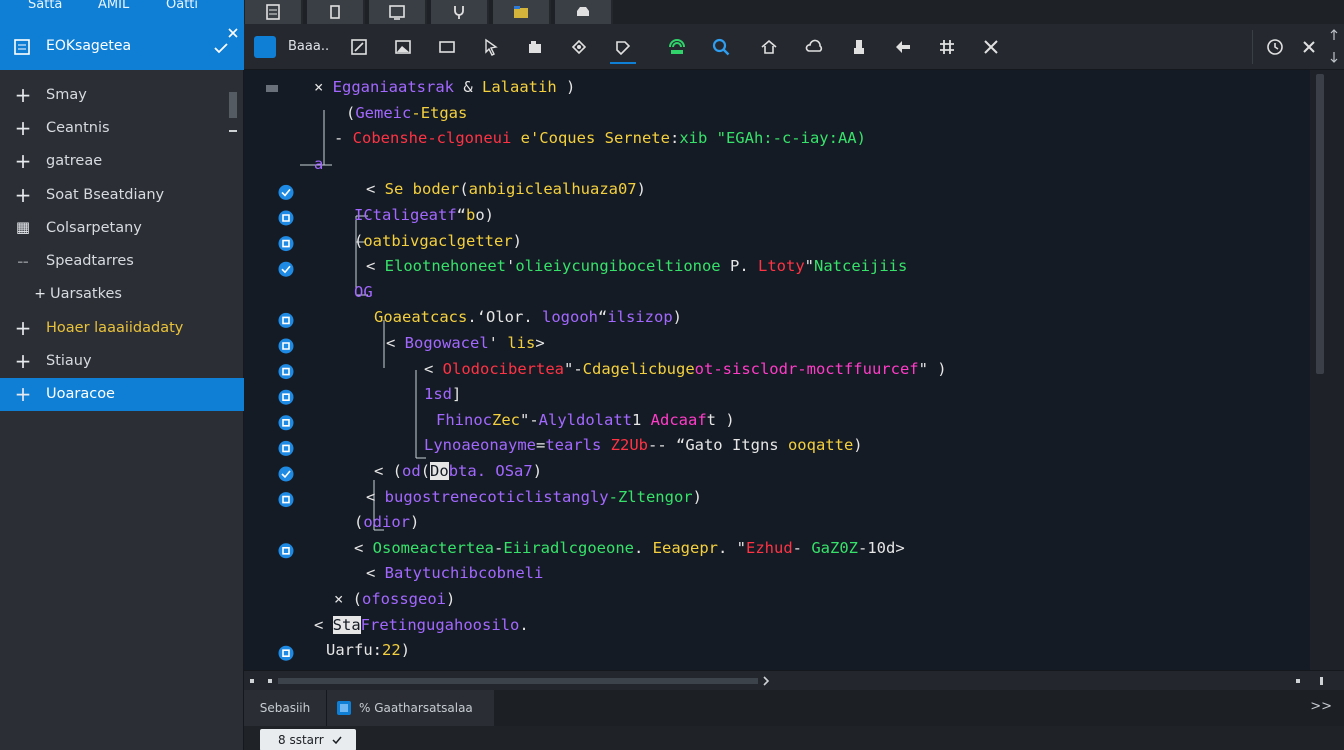 This screenshot has height=750, width=1344. I want to click on sidebar-item: + Soat Bseatdiany, so click(113, 194).